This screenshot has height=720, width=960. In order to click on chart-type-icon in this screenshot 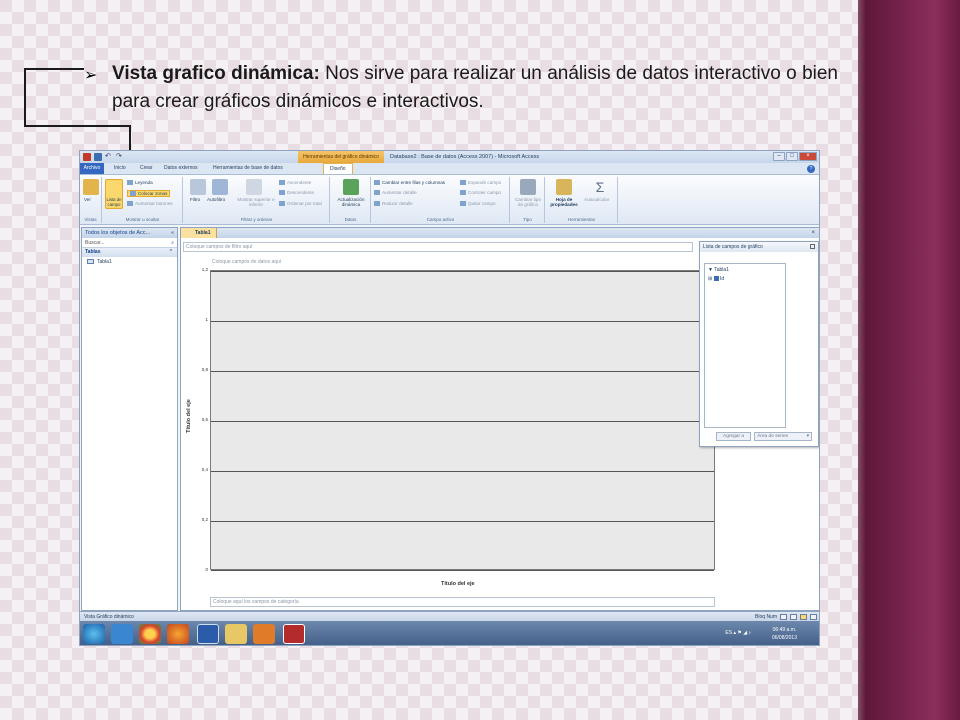, I will do `click(528, 187)`.